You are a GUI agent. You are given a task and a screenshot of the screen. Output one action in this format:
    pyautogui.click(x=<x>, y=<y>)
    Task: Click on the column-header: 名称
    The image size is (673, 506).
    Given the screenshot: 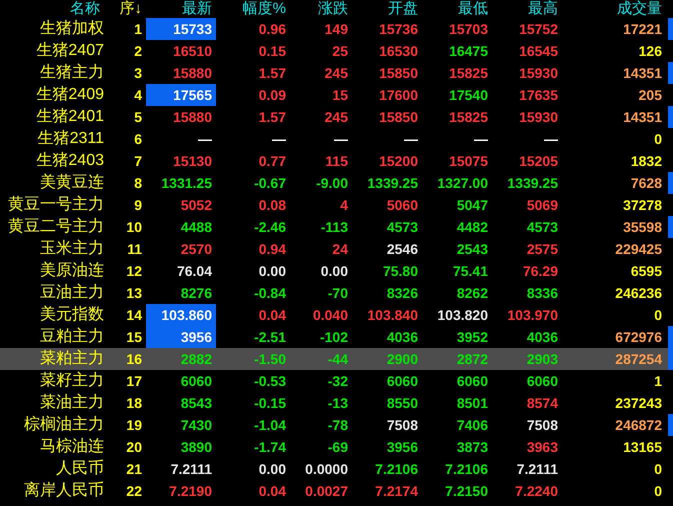 What is the action you would take?
    pyautogui.click(x=52, y=9)
    